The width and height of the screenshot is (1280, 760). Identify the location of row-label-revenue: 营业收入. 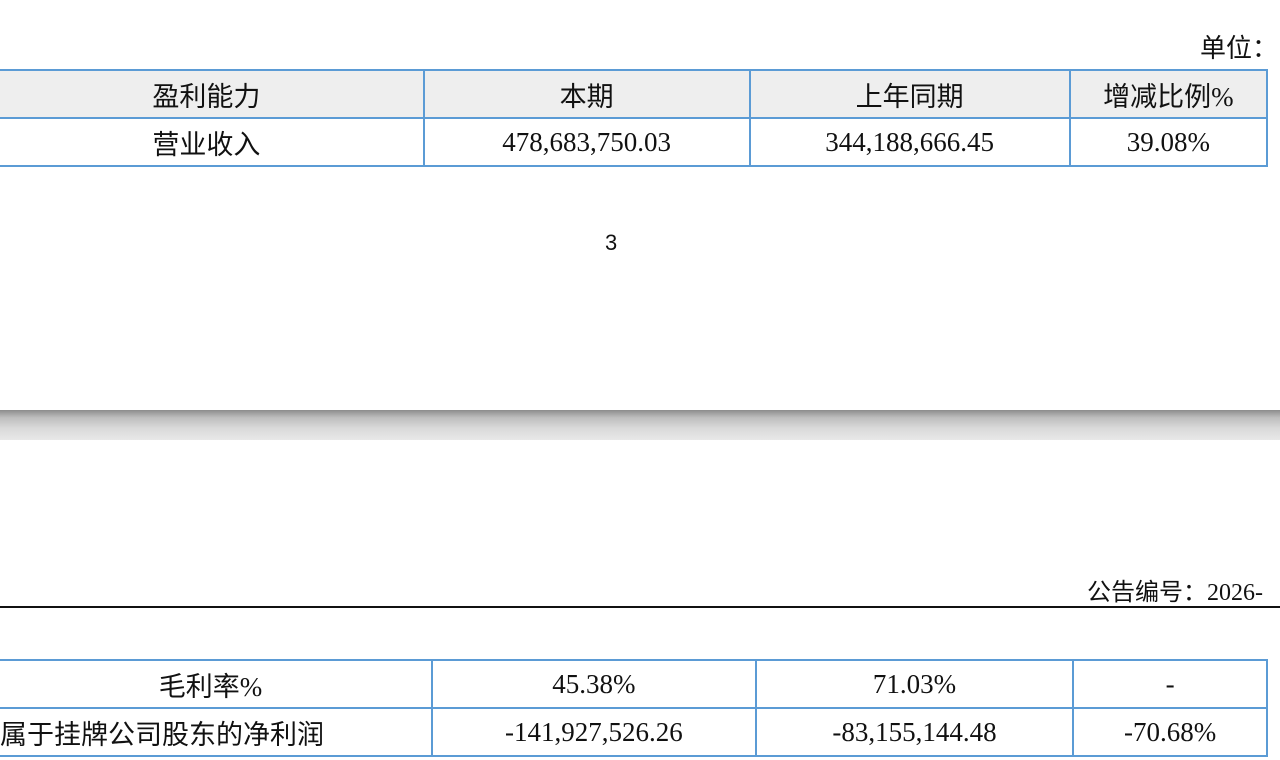
(212, 142).